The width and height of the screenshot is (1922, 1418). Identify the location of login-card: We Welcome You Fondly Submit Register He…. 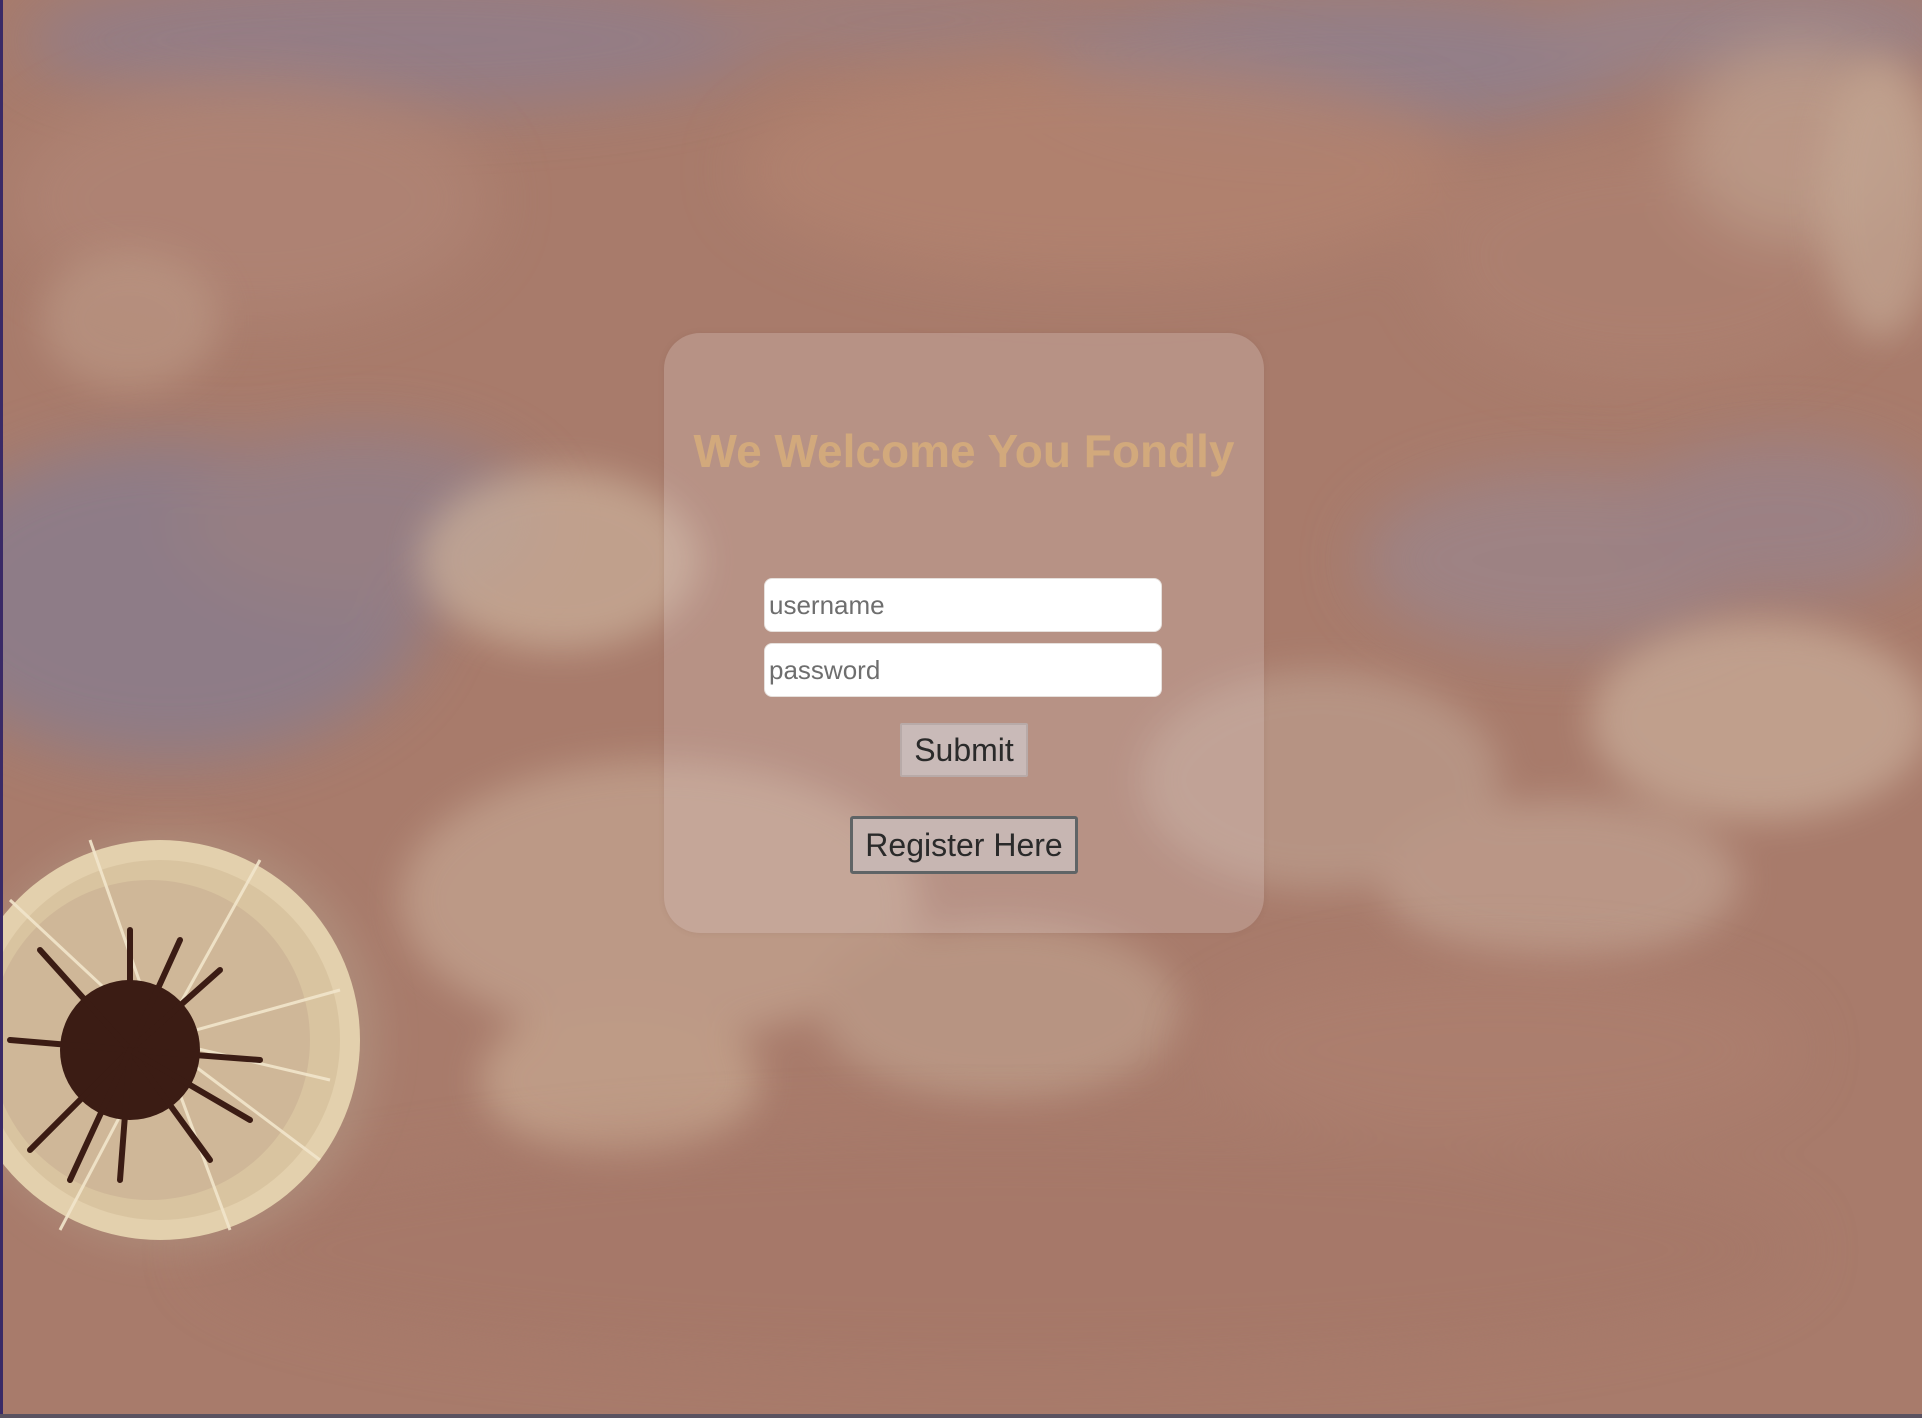
(964, 633).